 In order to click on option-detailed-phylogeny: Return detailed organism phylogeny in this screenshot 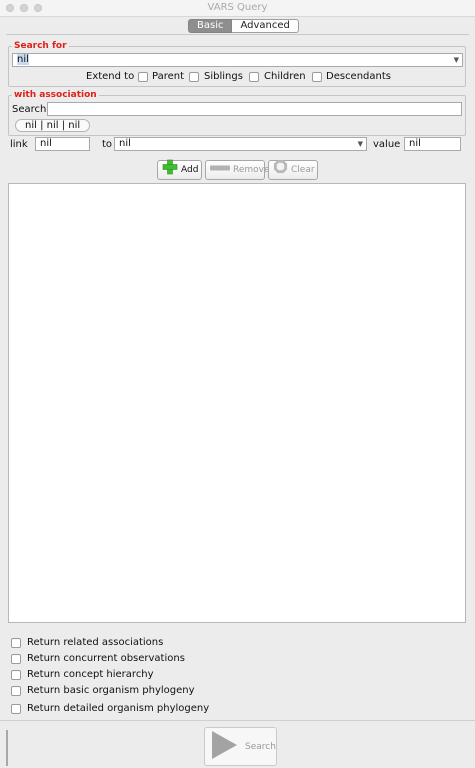, I will do `click(110, 709)`.